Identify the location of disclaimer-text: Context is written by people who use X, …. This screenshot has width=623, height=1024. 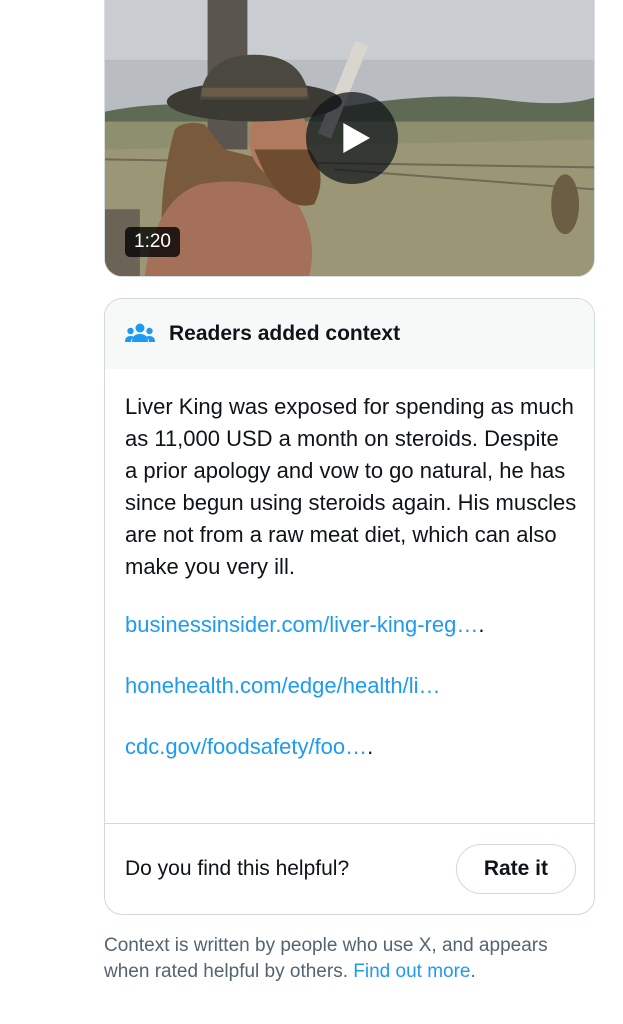
(326, 958).